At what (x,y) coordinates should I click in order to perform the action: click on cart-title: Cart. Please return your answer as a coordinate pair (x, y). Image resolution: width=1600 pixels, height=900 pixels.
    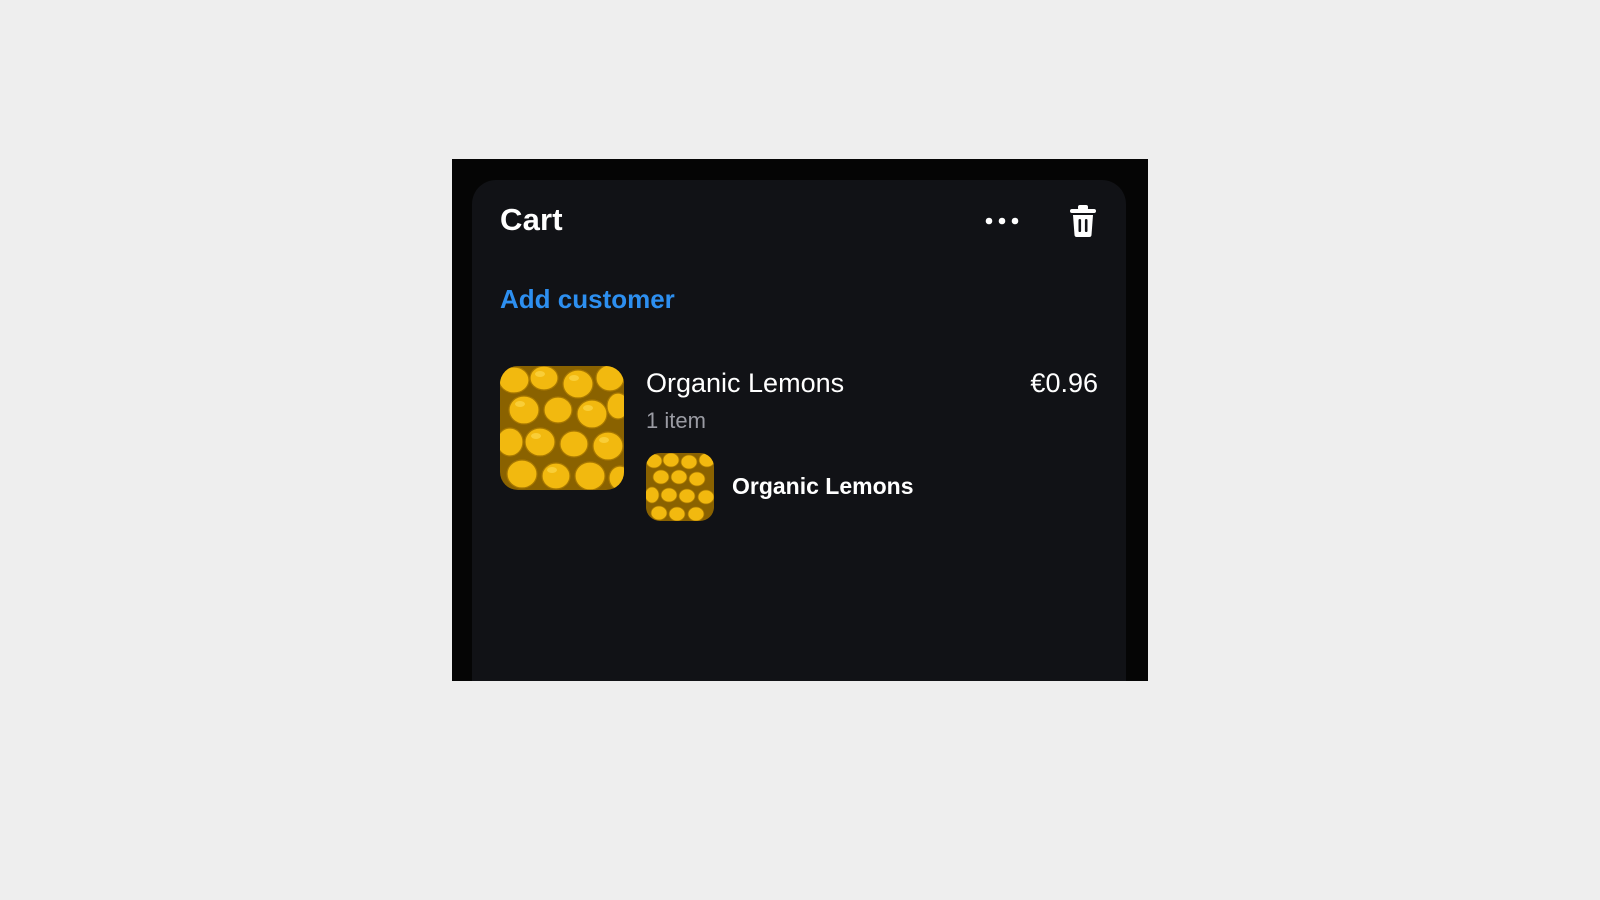
    Looking at the image, I should click on (531, 219).